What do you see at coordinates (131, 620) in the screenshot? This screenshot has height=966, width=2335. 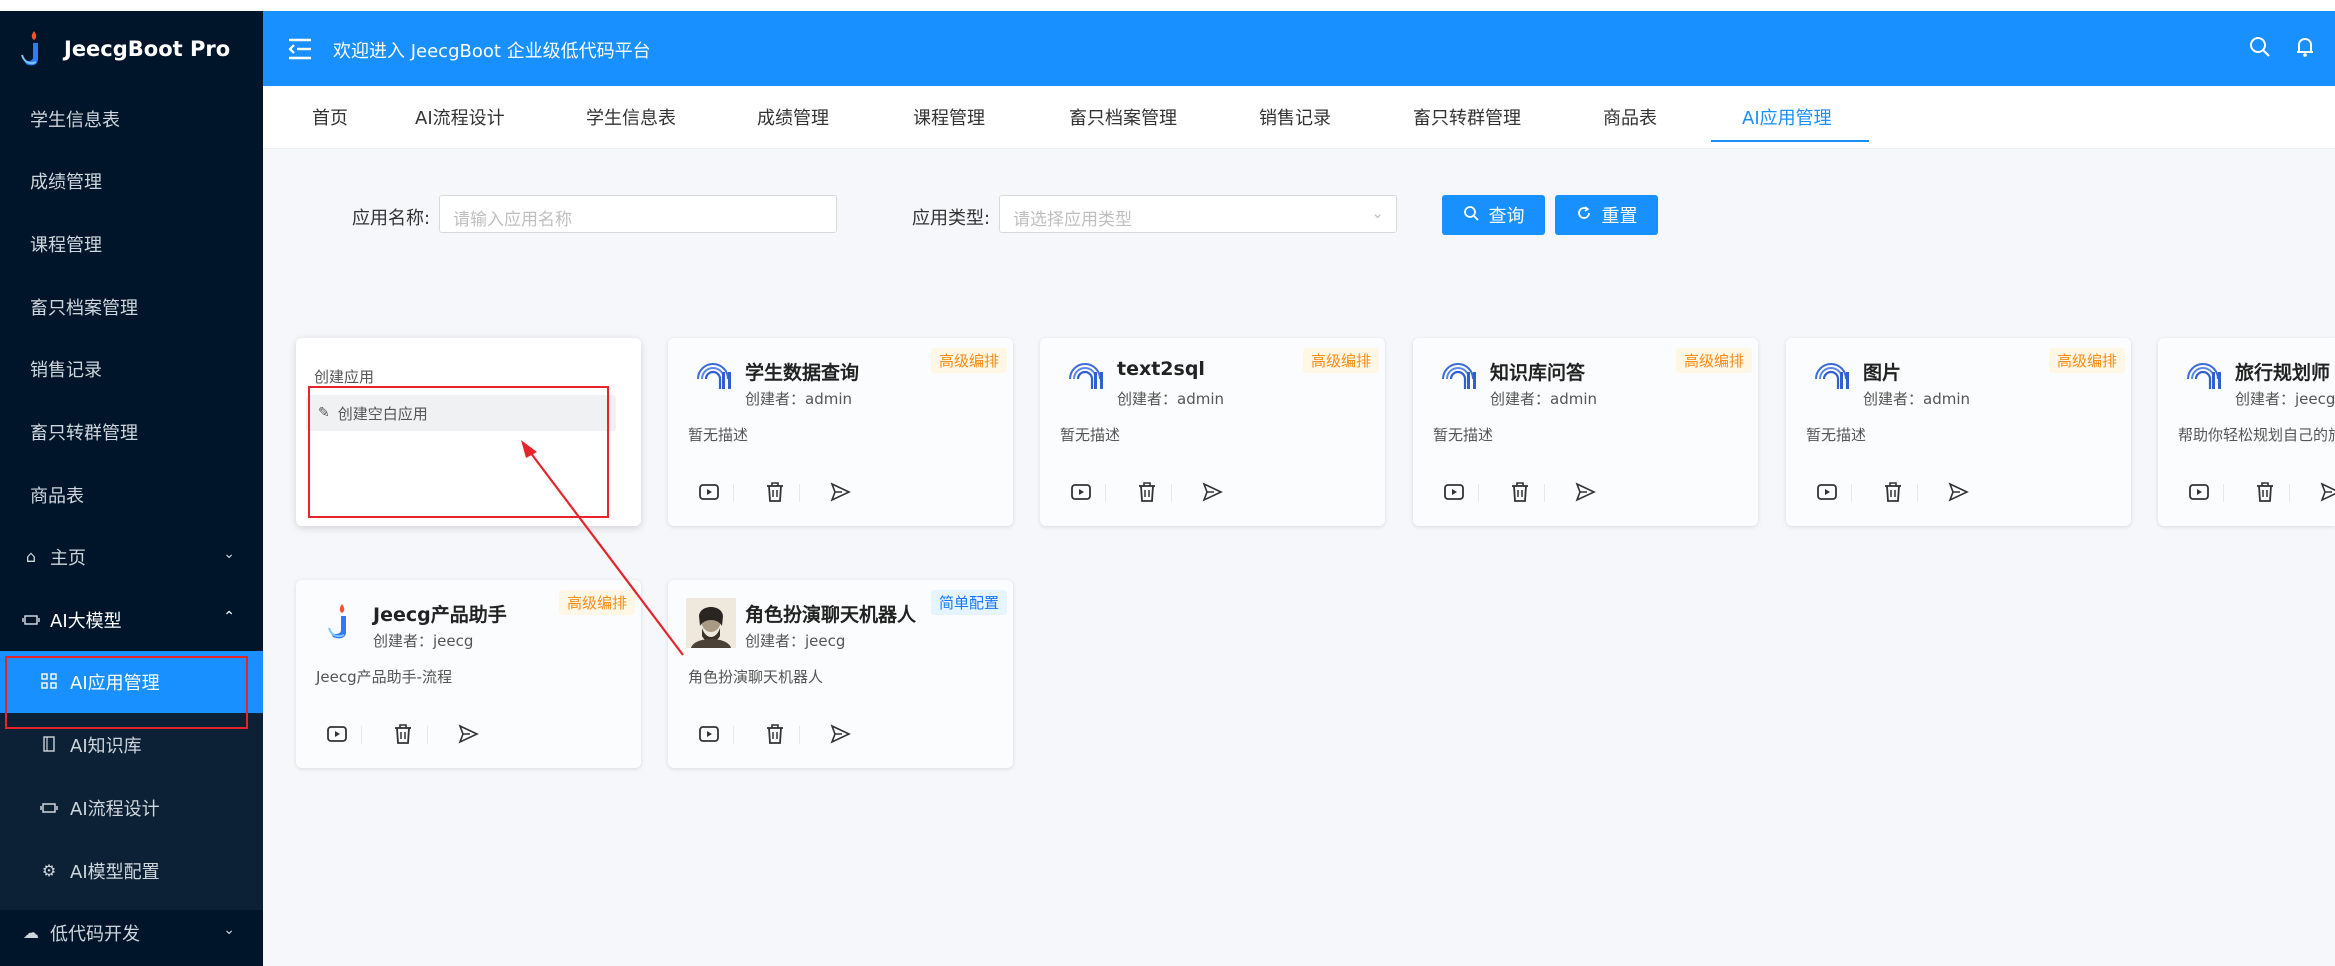 I see `sidebar-group-ai-model: AI大模型 ⌃` at bounding box center [131, 620].